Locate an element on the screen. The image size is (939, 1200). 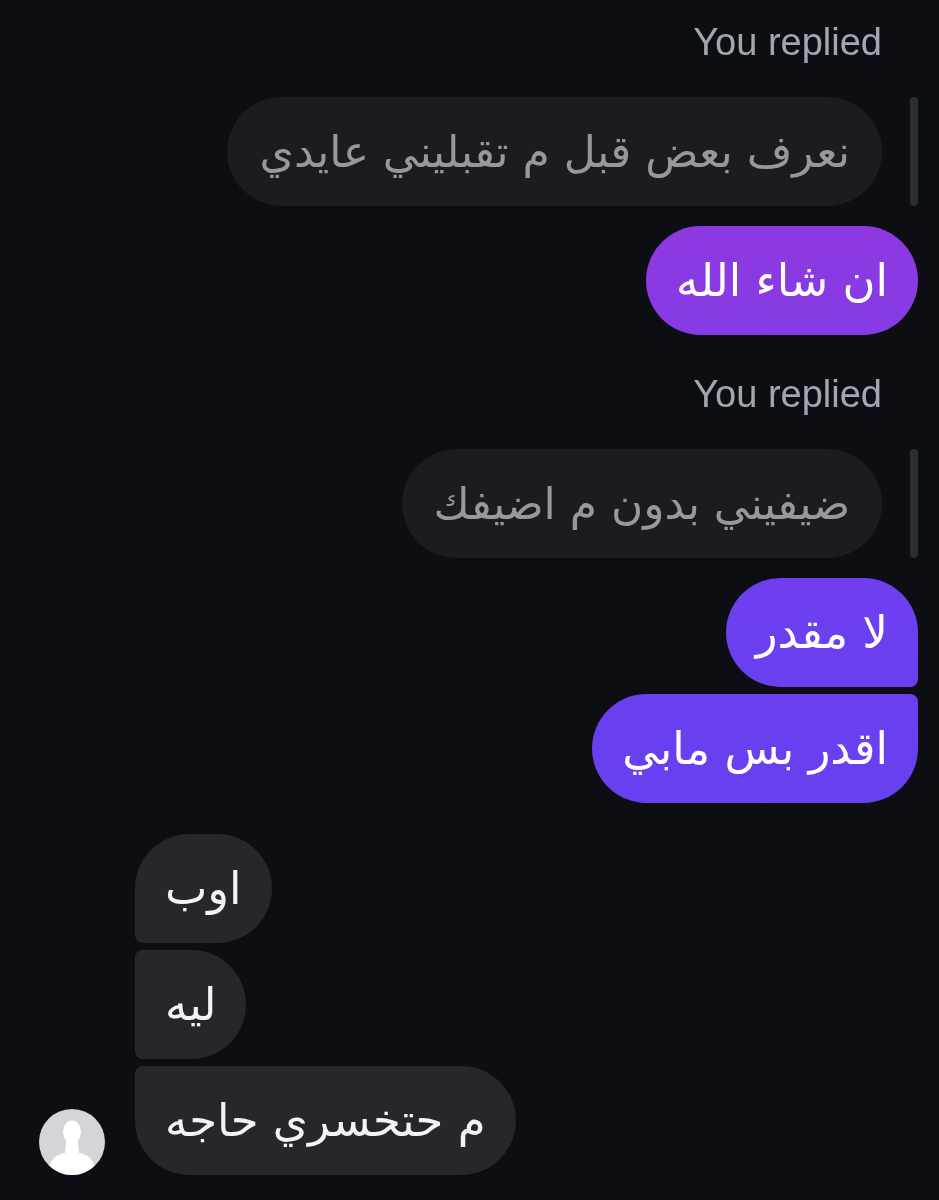
received-message-bubble: اوب is located at coordinates (203, 888).